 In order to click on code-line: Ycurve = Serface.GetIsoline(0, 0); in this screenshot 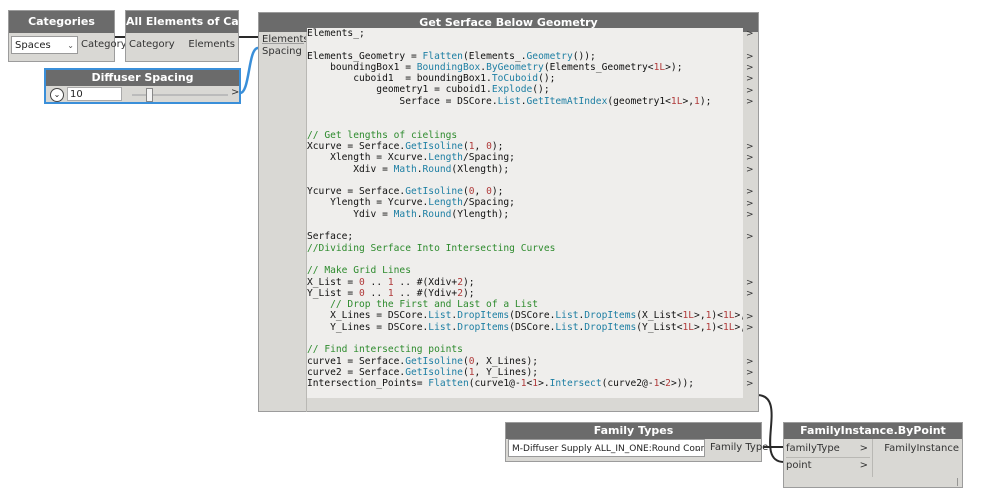, I will do `click(405, 192)`.